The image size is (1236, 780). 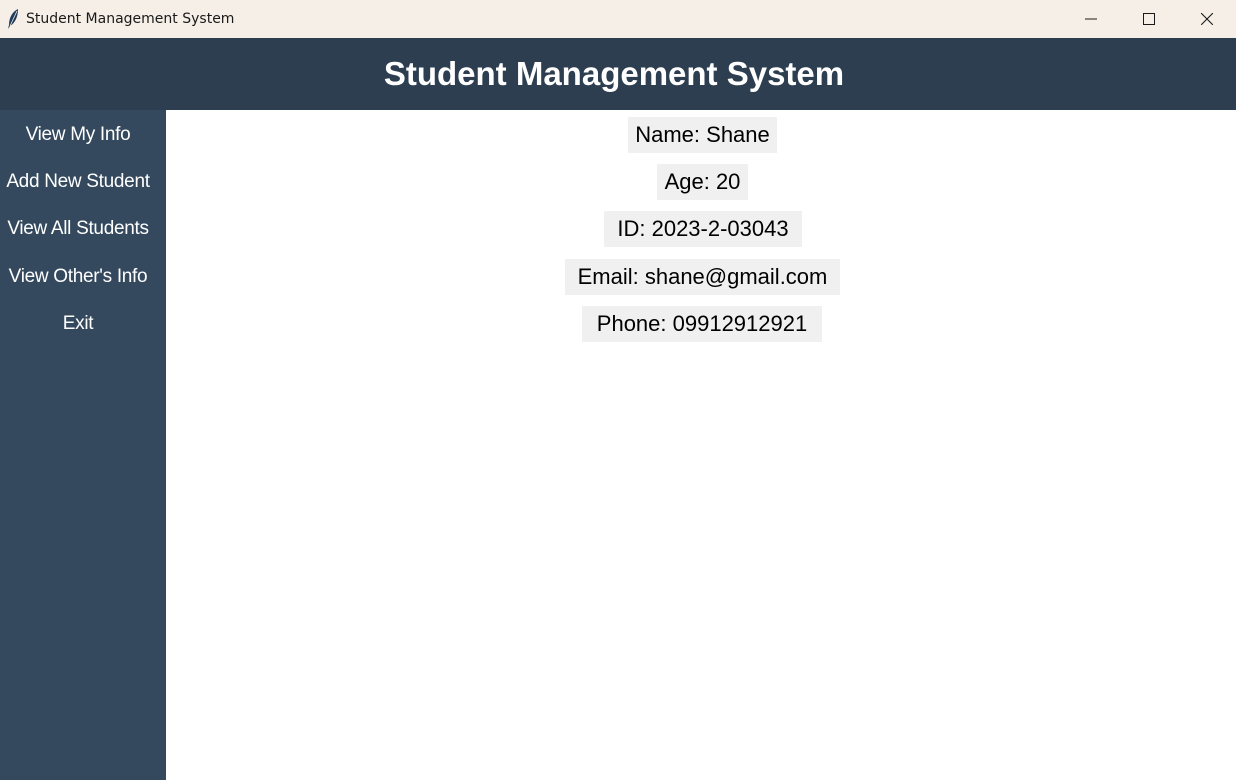 I want to click on student-phone-label: Phone: 09912912921, so click(x=702, y=324).